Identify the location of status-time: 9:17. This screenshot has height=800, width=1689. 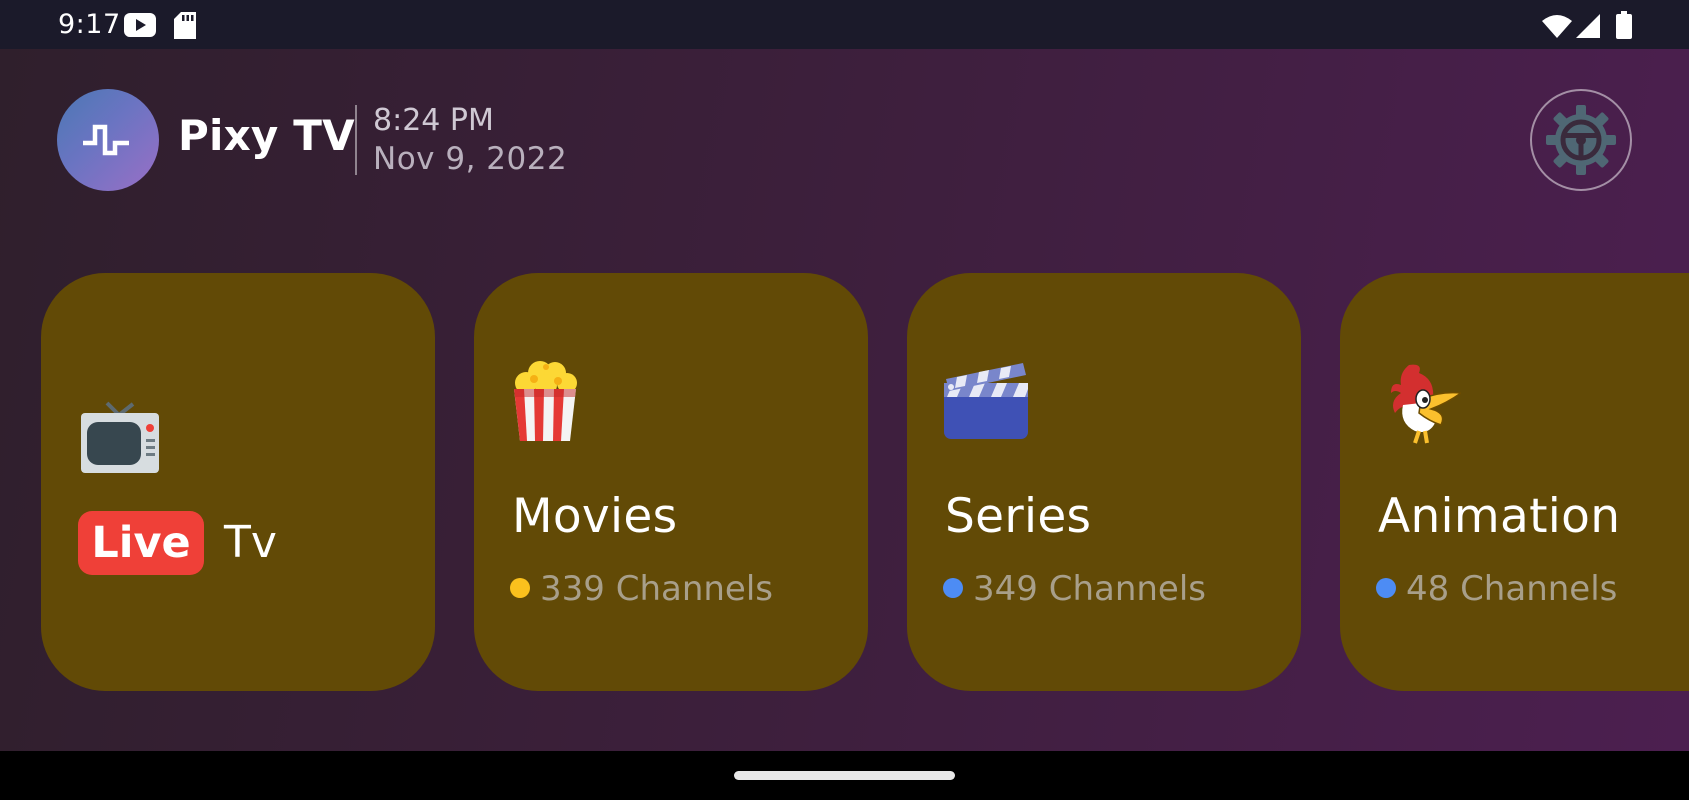
(89, 24).